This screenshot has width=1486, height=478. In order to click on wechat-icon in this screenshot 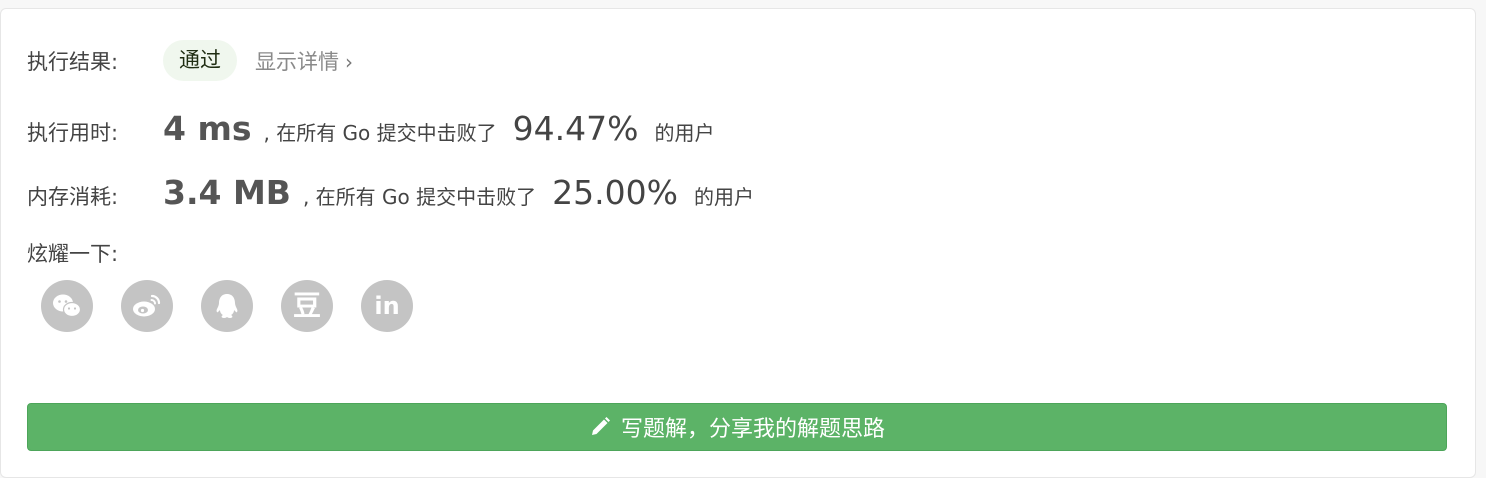, I will do `click(67, 306)`.